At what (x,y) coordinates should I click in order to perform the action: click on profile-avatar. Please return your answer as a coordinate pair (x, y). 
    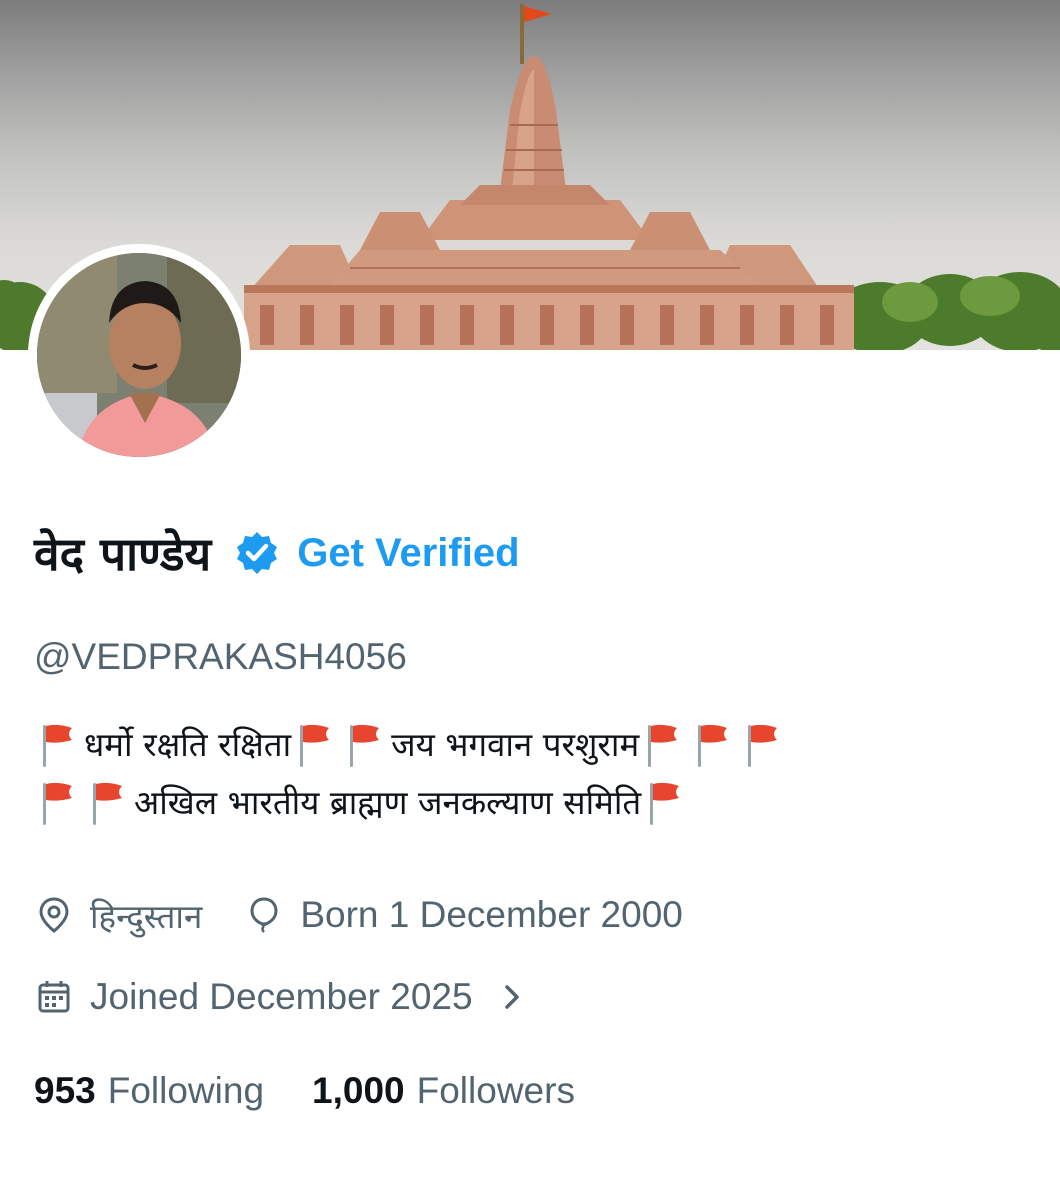
    Looking at the image, I should click on (139, 355).